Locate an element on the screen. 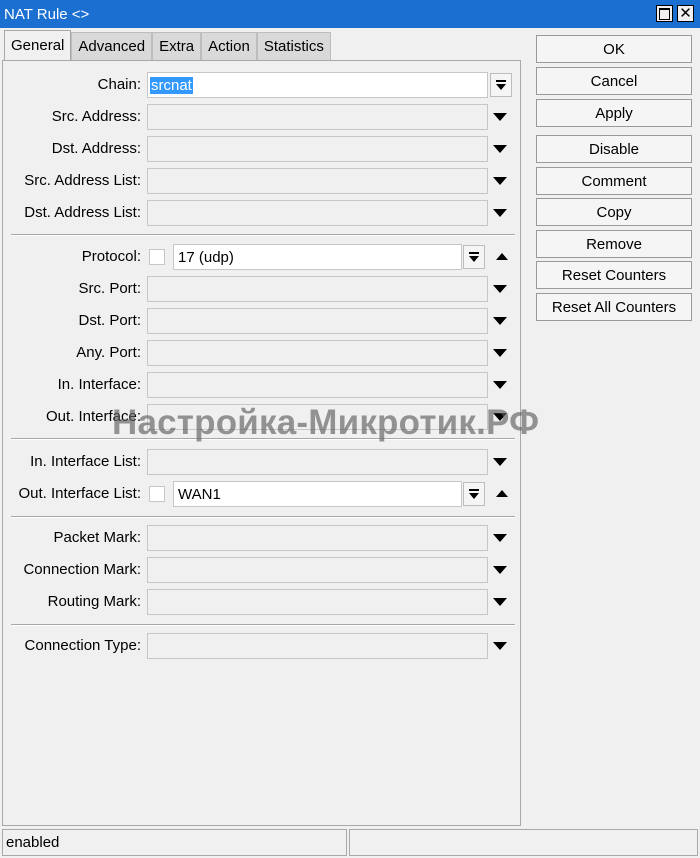  connection-mark-row: Connection Mark: is located at coordinates (262, 570).